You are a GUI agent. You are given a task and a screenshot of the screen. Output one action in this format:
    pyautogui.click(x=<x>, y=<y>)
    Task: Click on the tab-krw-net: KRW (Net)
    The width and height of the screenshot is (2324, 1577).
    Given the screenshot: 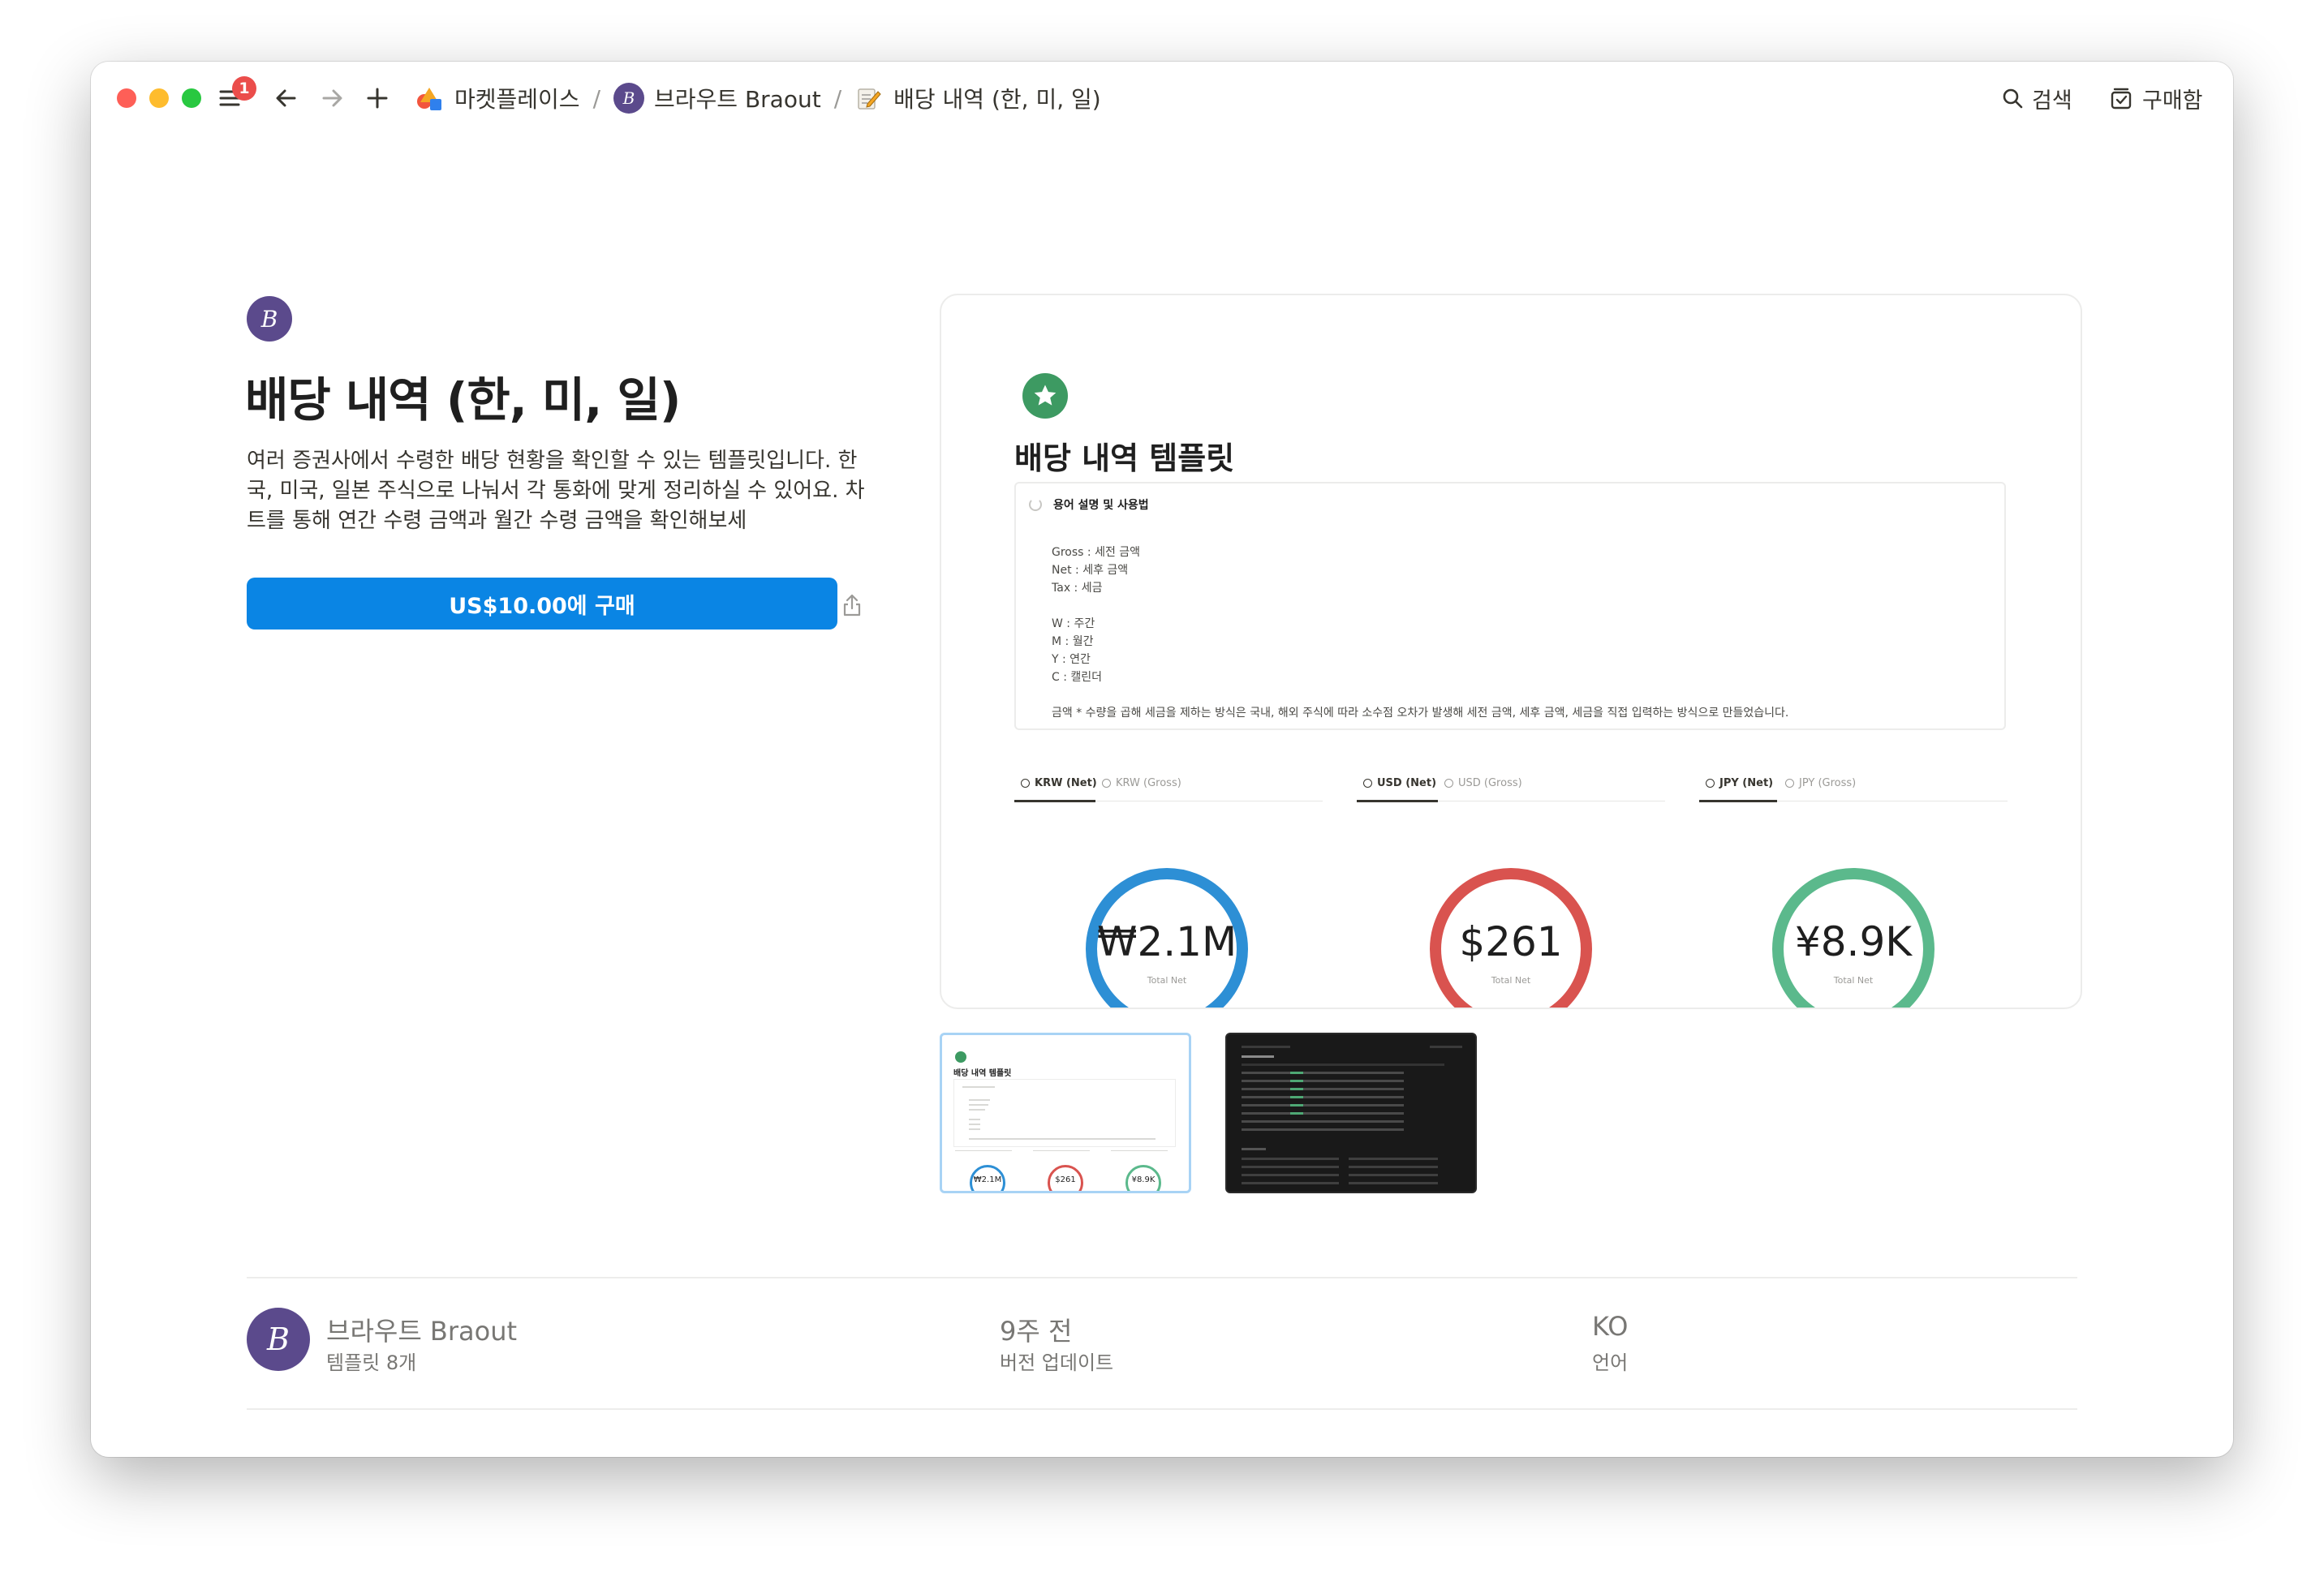 What is the action you would take?
    pyautogui.click(x=1059, y=783)
    